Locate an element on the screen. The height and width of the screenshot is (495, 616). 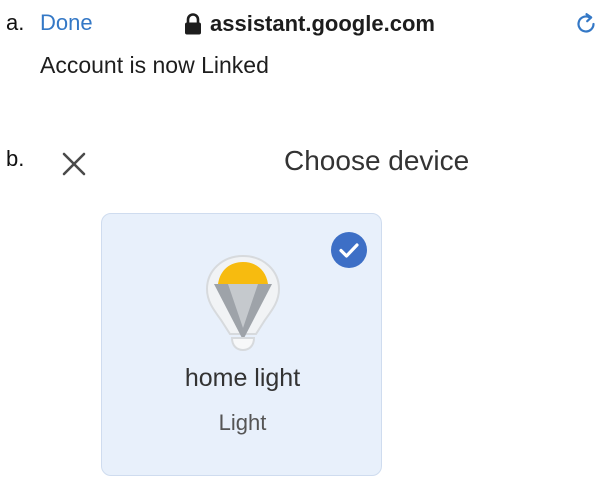
dialog-title: Choose device is located at coordinates (377, 160).